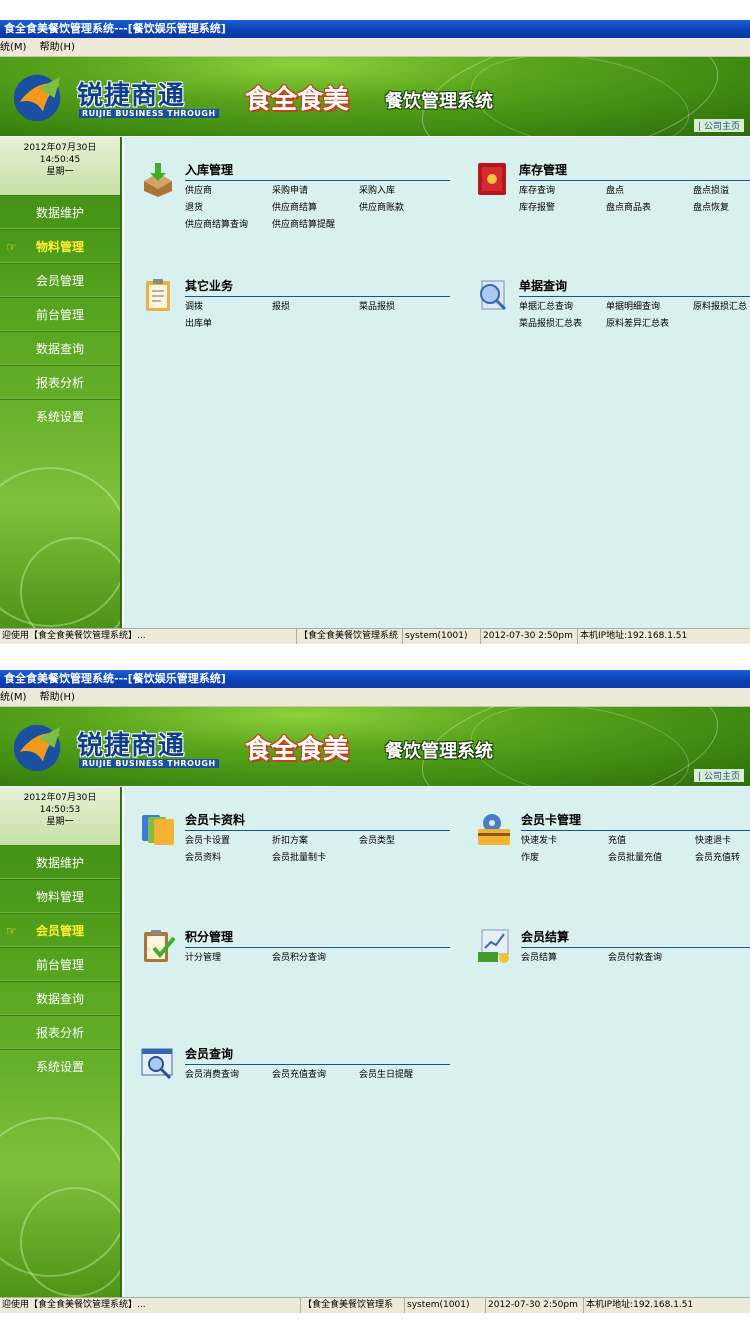 The width and height of the screenshot is (750, 1334). Describe the element at coordinates (402, 191) in the screenshot. I see `link-purchase-inbound: 采购入库` at that location.